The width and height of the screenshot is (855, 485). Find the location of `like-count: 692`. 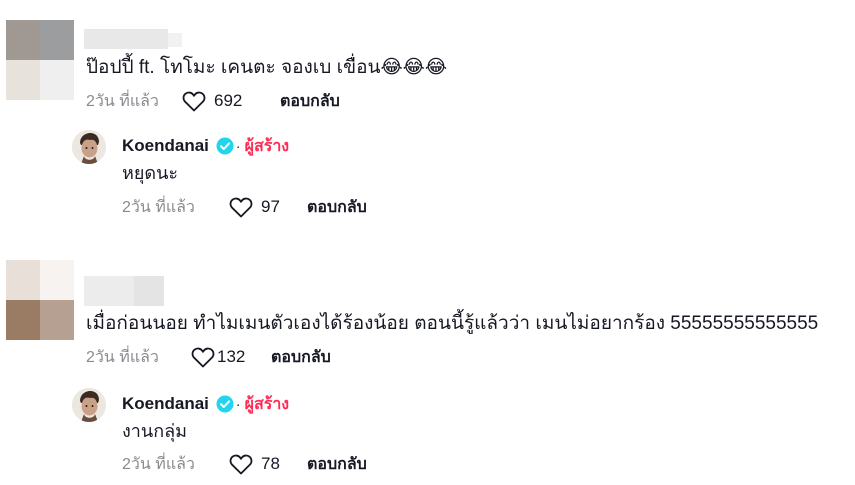

like-count: 692 is located at coordinates (228, 100).